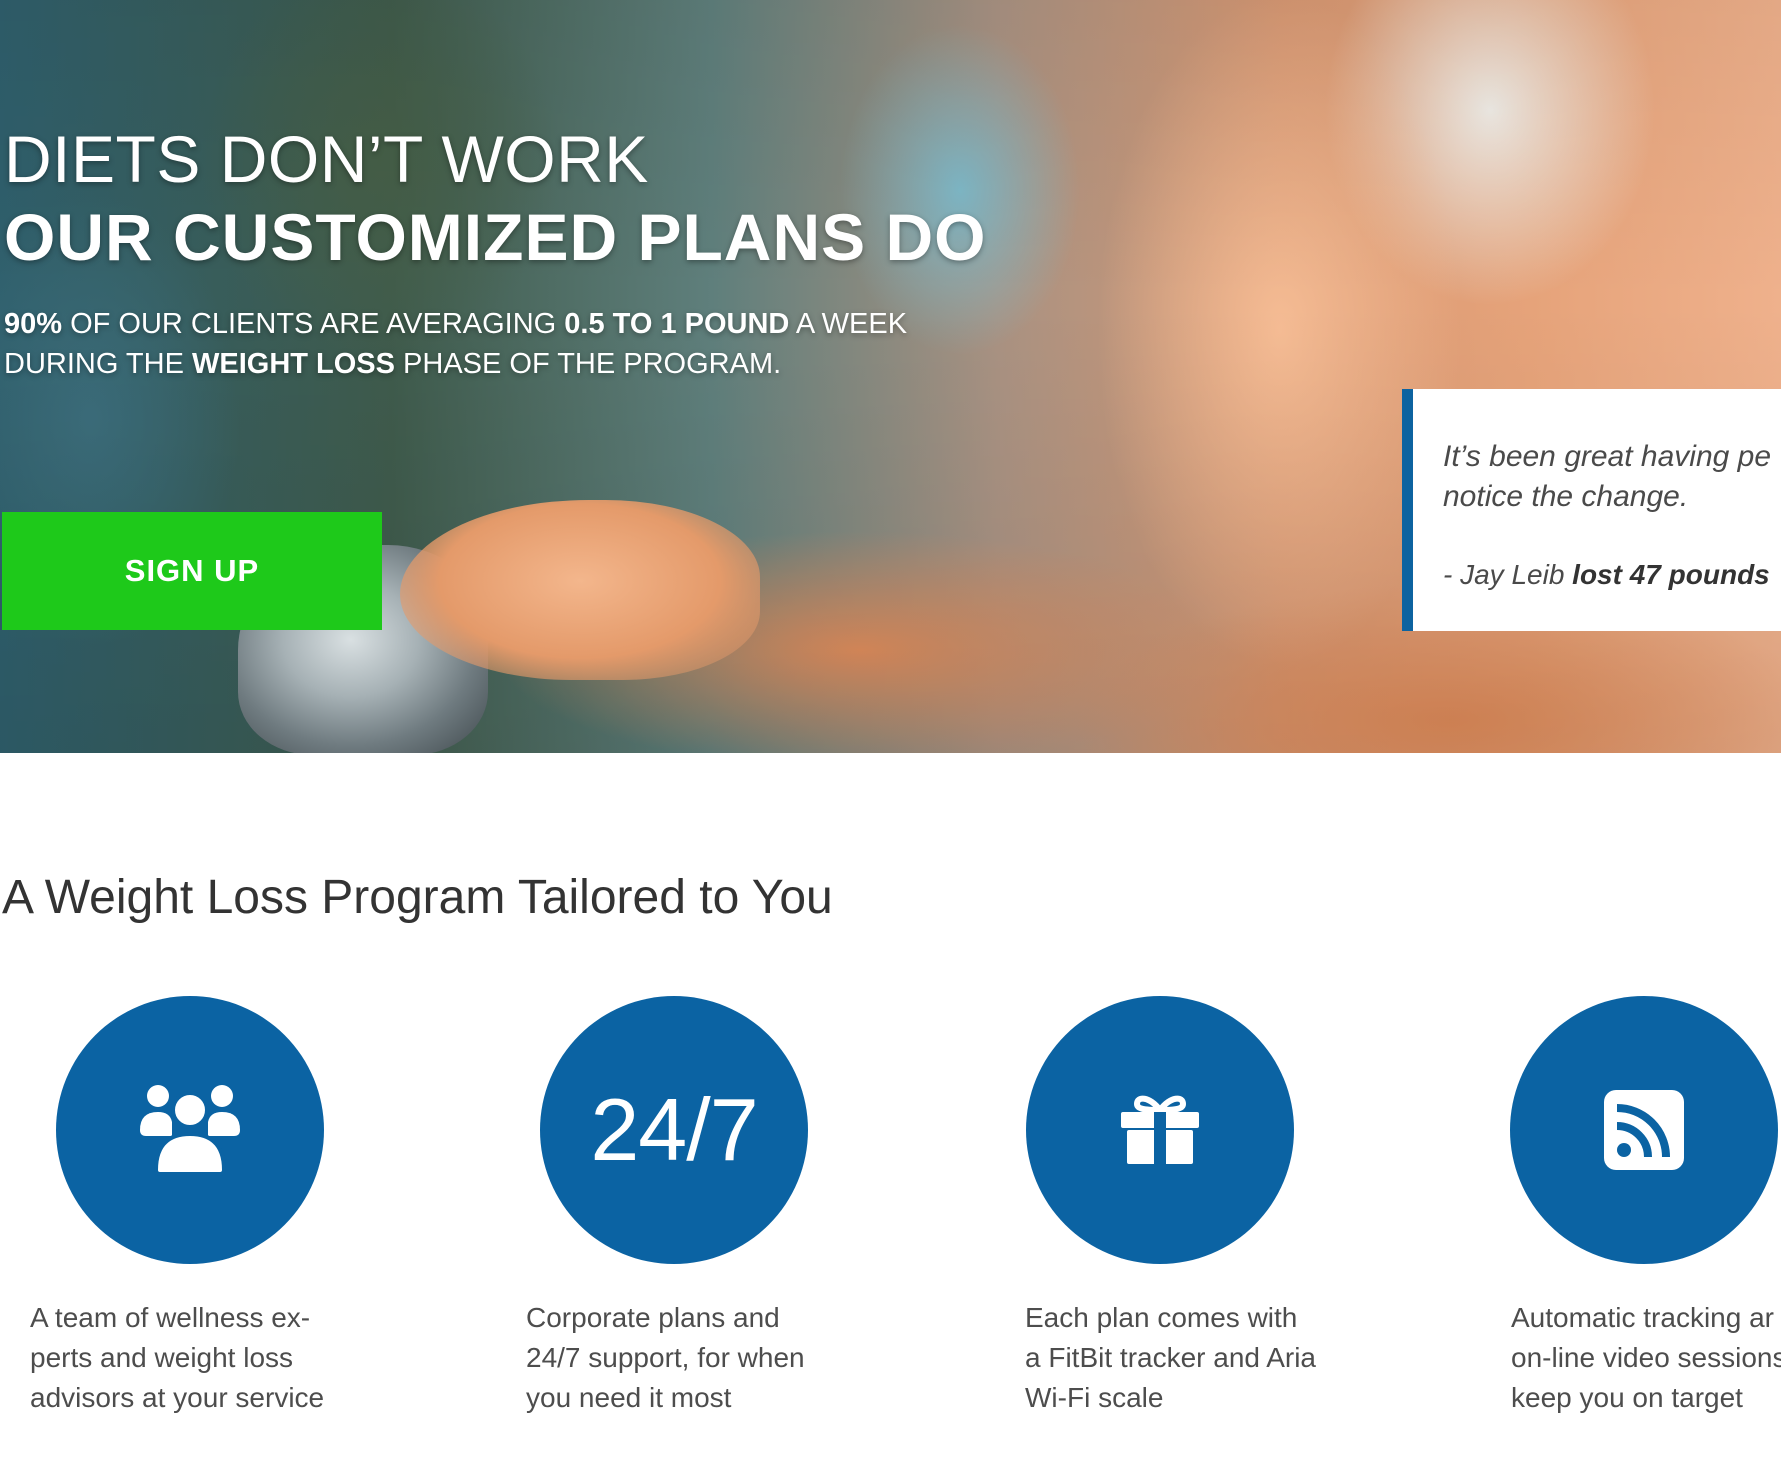 The image size is (1781, 1461). Describe the element at coordinates (848, 324) in the screenshot. I see `subline-text: A WEEK` at that location.